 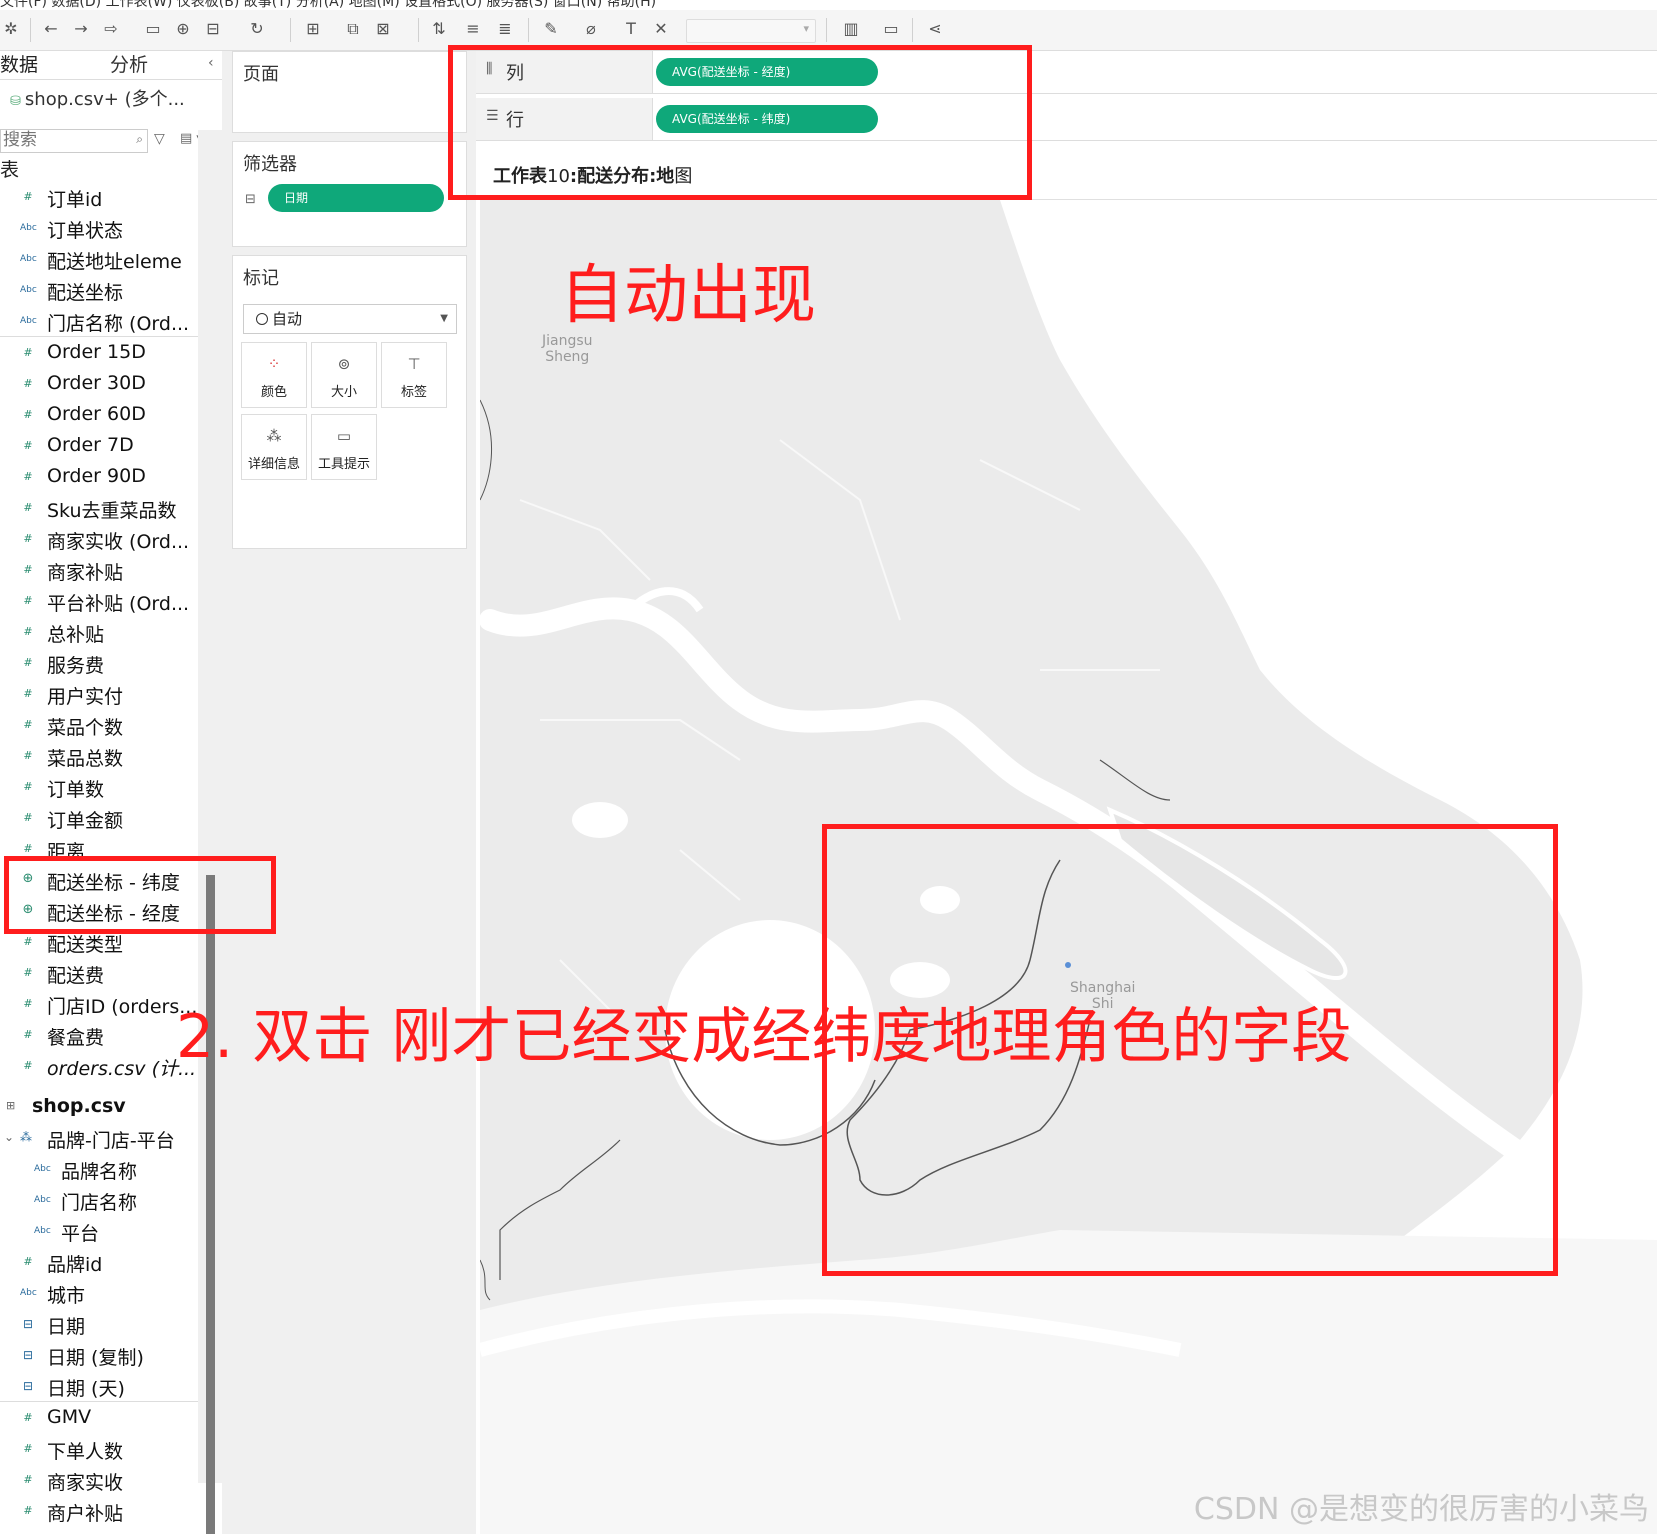 What do you see at coordinates (153, 29) in the screenshot?
I see `save-icon: ▭` at bounding box center [153, 29].